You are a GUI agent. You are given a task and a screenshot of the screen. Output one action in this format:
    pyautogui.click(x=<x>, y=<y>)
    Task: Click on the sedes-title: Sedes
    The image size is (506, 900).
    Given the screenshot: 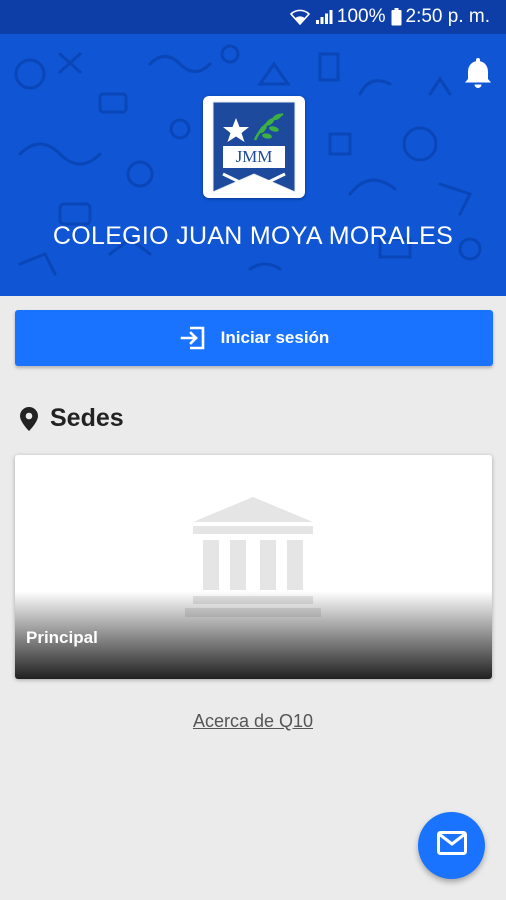 What is the action you would take?
    pyautogui.click(x=87, y=418)
    